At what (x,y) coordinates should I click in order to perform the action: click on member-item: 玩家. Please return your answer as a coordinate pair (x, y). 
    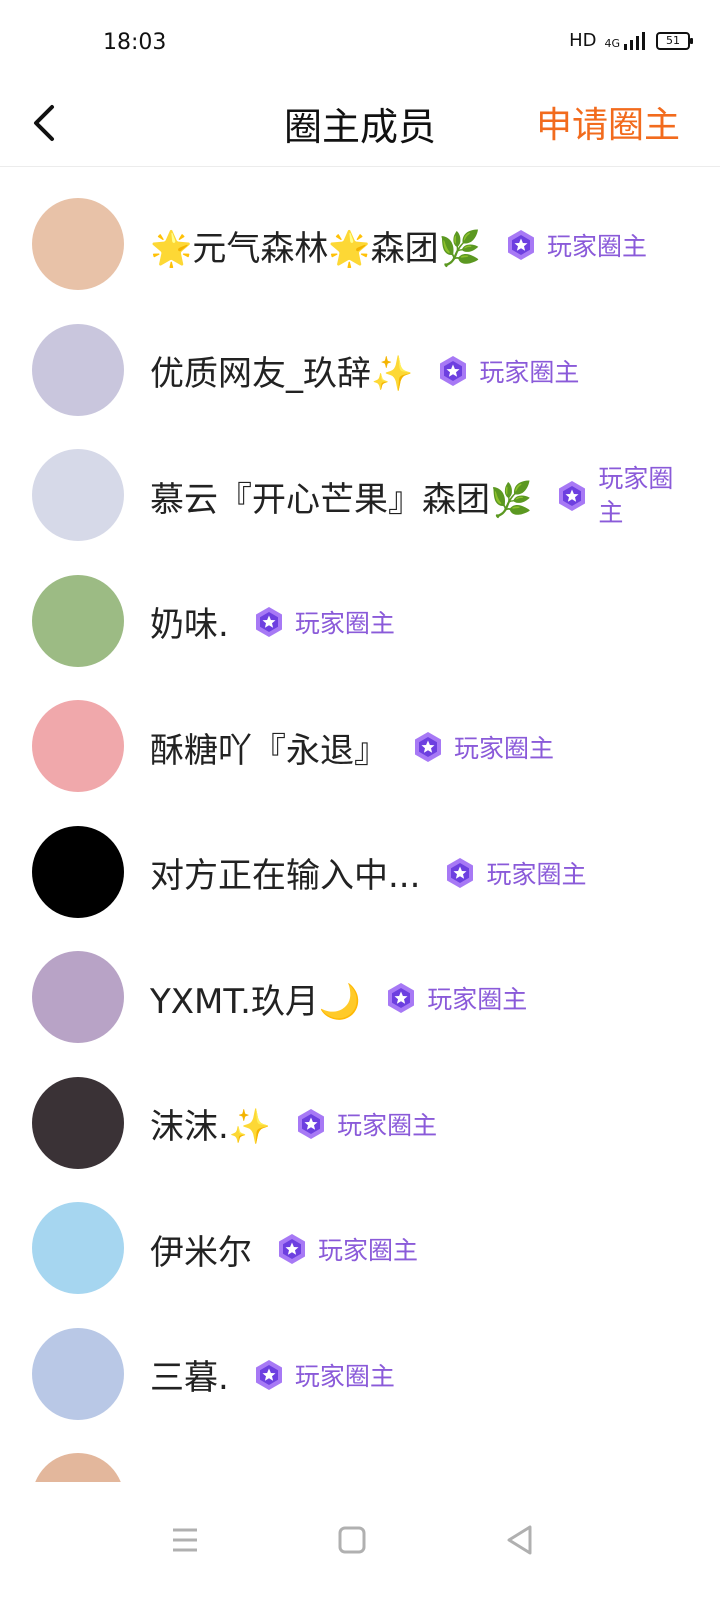
    Looking at the image, I should click on (360, 1451).